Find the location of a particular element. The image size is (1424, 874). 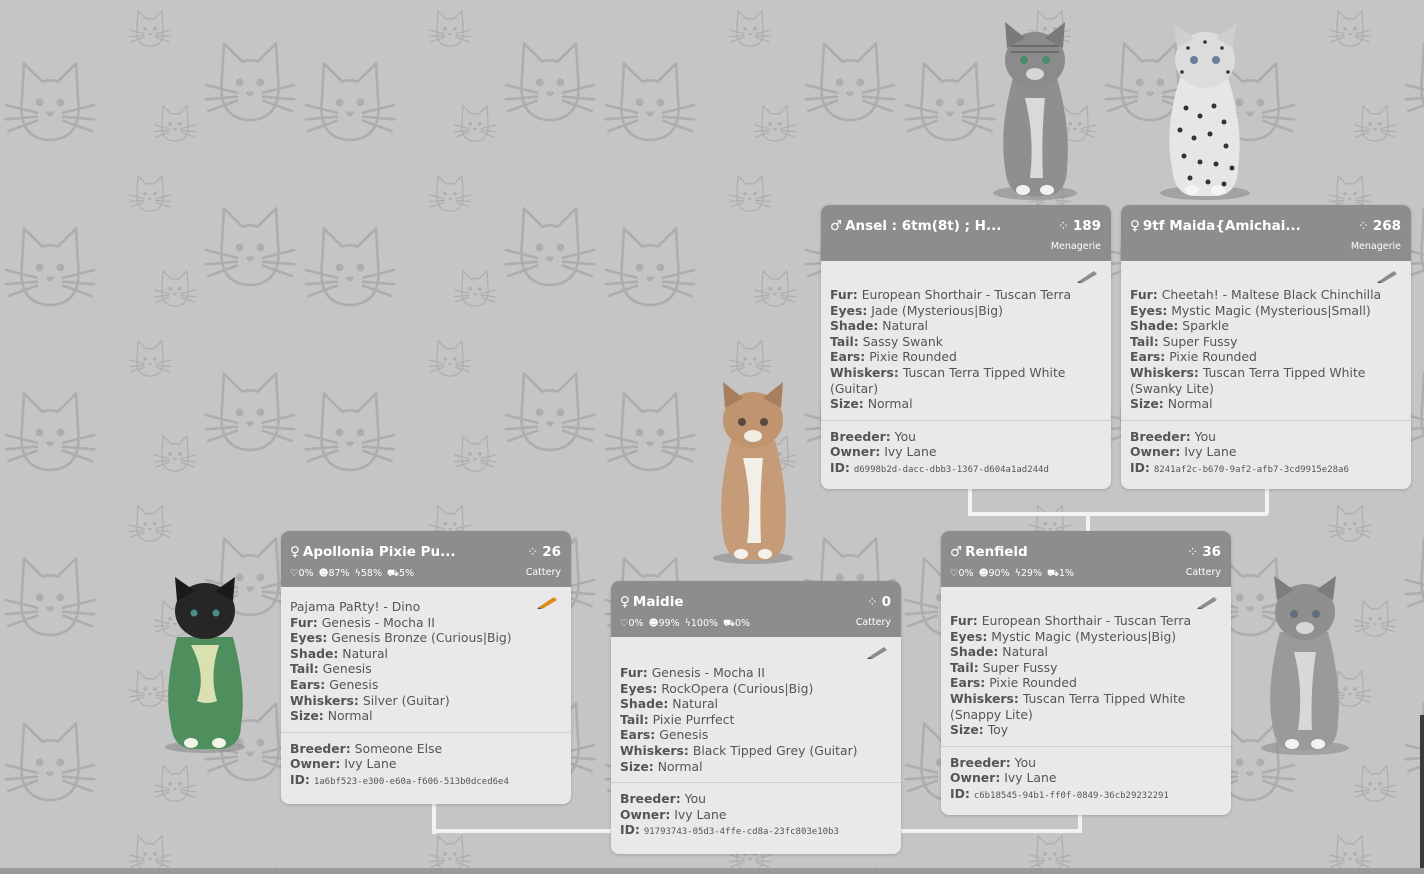

trait-value: Silver (Guitar) is located at coordinates (406, 700).